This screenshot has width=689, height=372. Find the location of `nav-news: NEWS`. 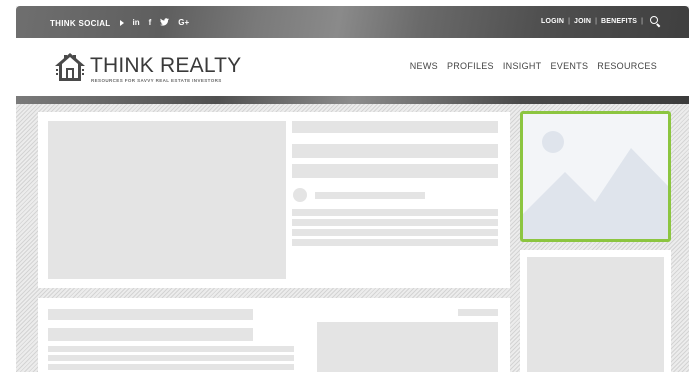

nav-news: NEWS is located at coordinates (424, 66).